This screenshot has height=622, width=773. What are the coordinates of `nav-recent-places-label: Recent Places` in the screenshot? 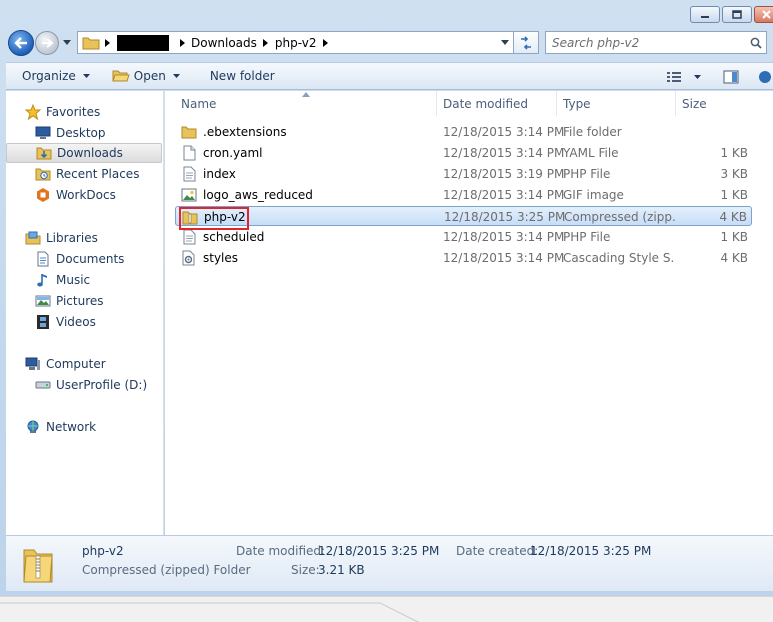 It's located at (98, 174).